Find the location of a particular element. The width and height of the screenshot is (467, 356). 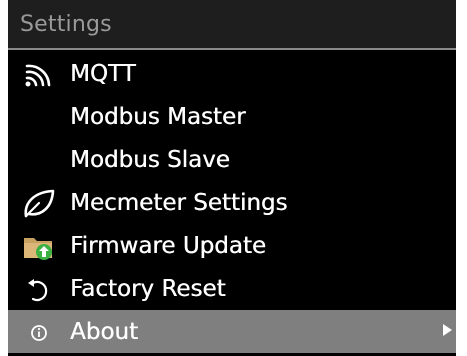

menu-item-modbus-master: Modbus Master is located at coordinates (232, 116).